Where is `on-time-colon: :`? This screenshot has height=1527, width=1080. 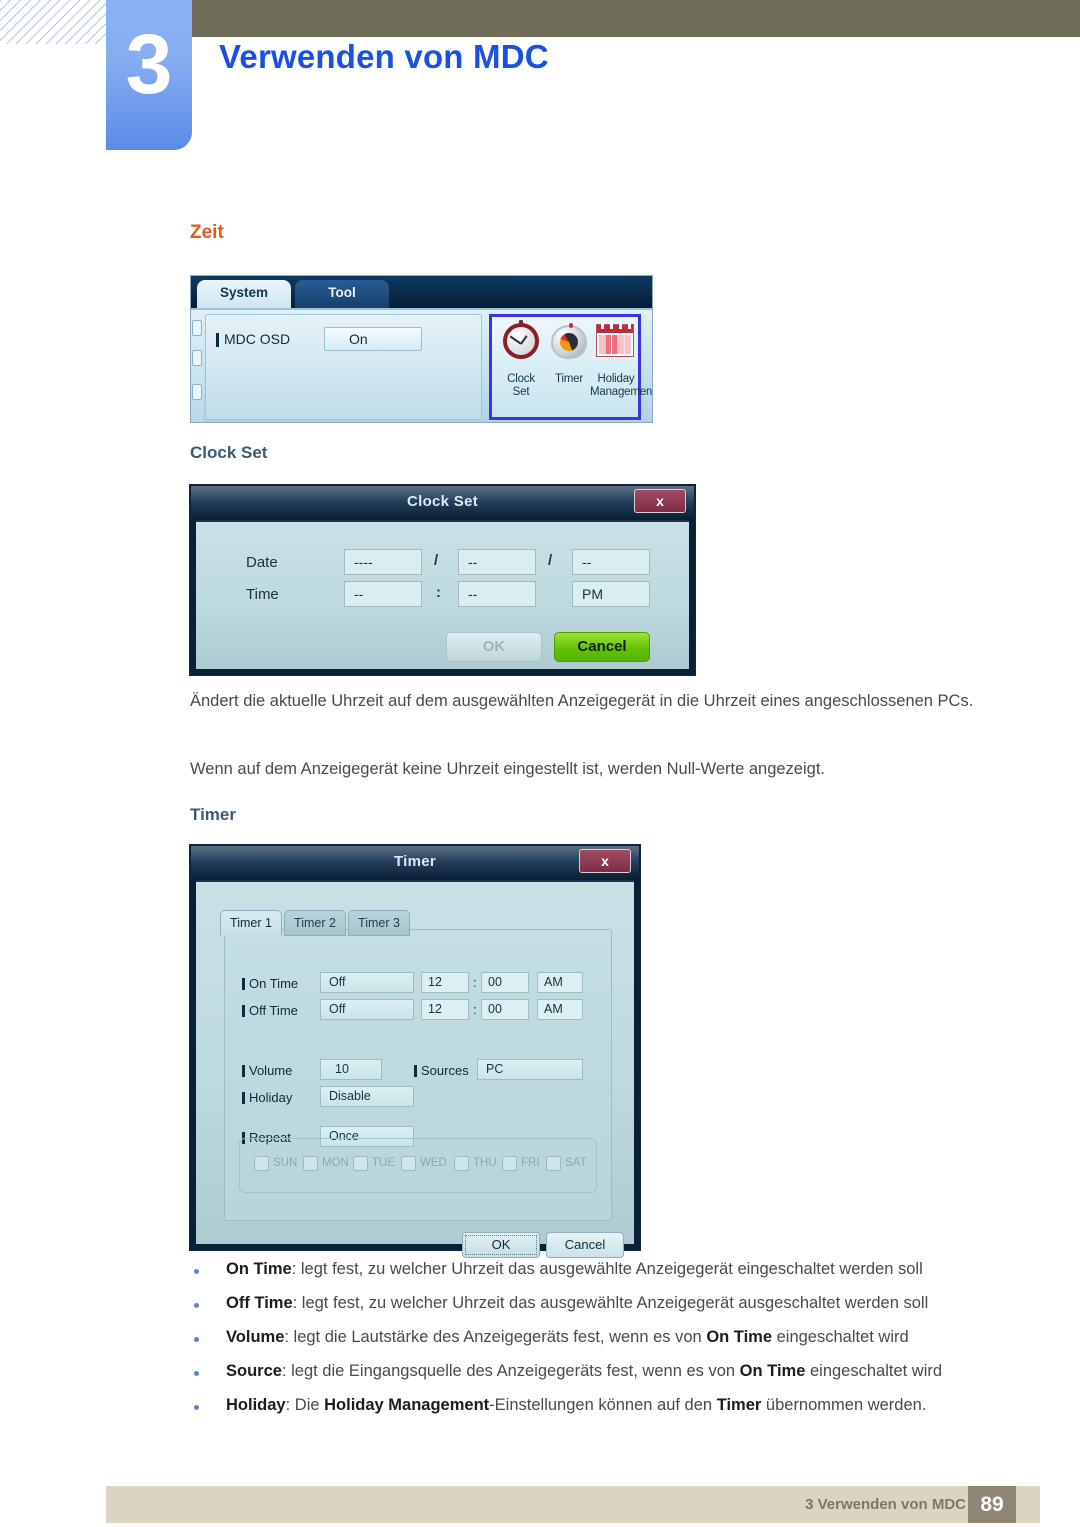 on-time-colon: : is located at coordinates (475, 982).